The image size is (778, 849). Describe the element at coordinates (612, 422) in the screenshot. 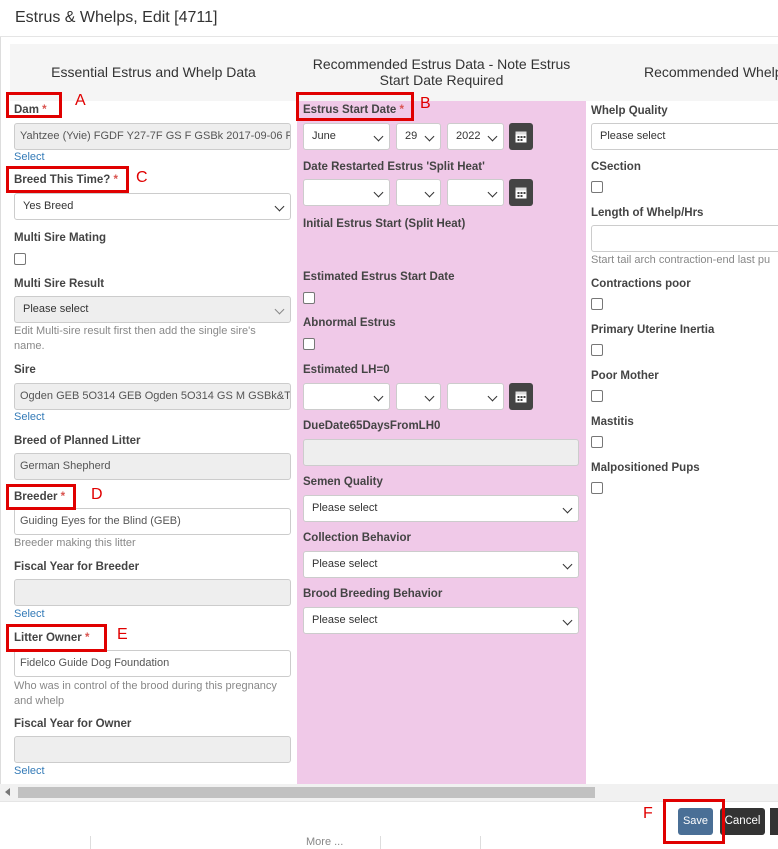

I see `mastitis-label: Mastitis` at that location.